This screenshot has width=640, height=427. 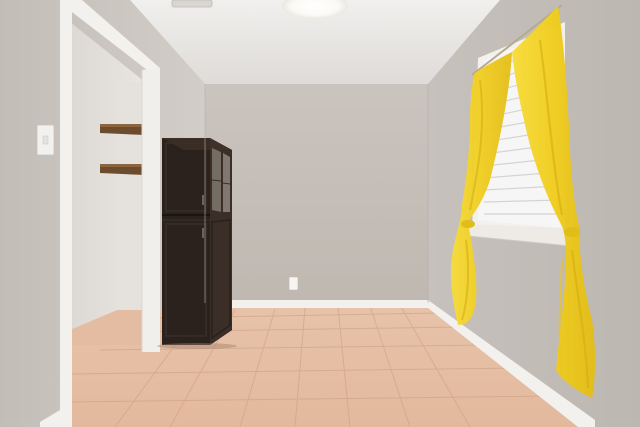 What do you see at coordinates (197, 243) in the screenshot?
I see `dark-wood-cabinet` at bounding box center [197, 243].